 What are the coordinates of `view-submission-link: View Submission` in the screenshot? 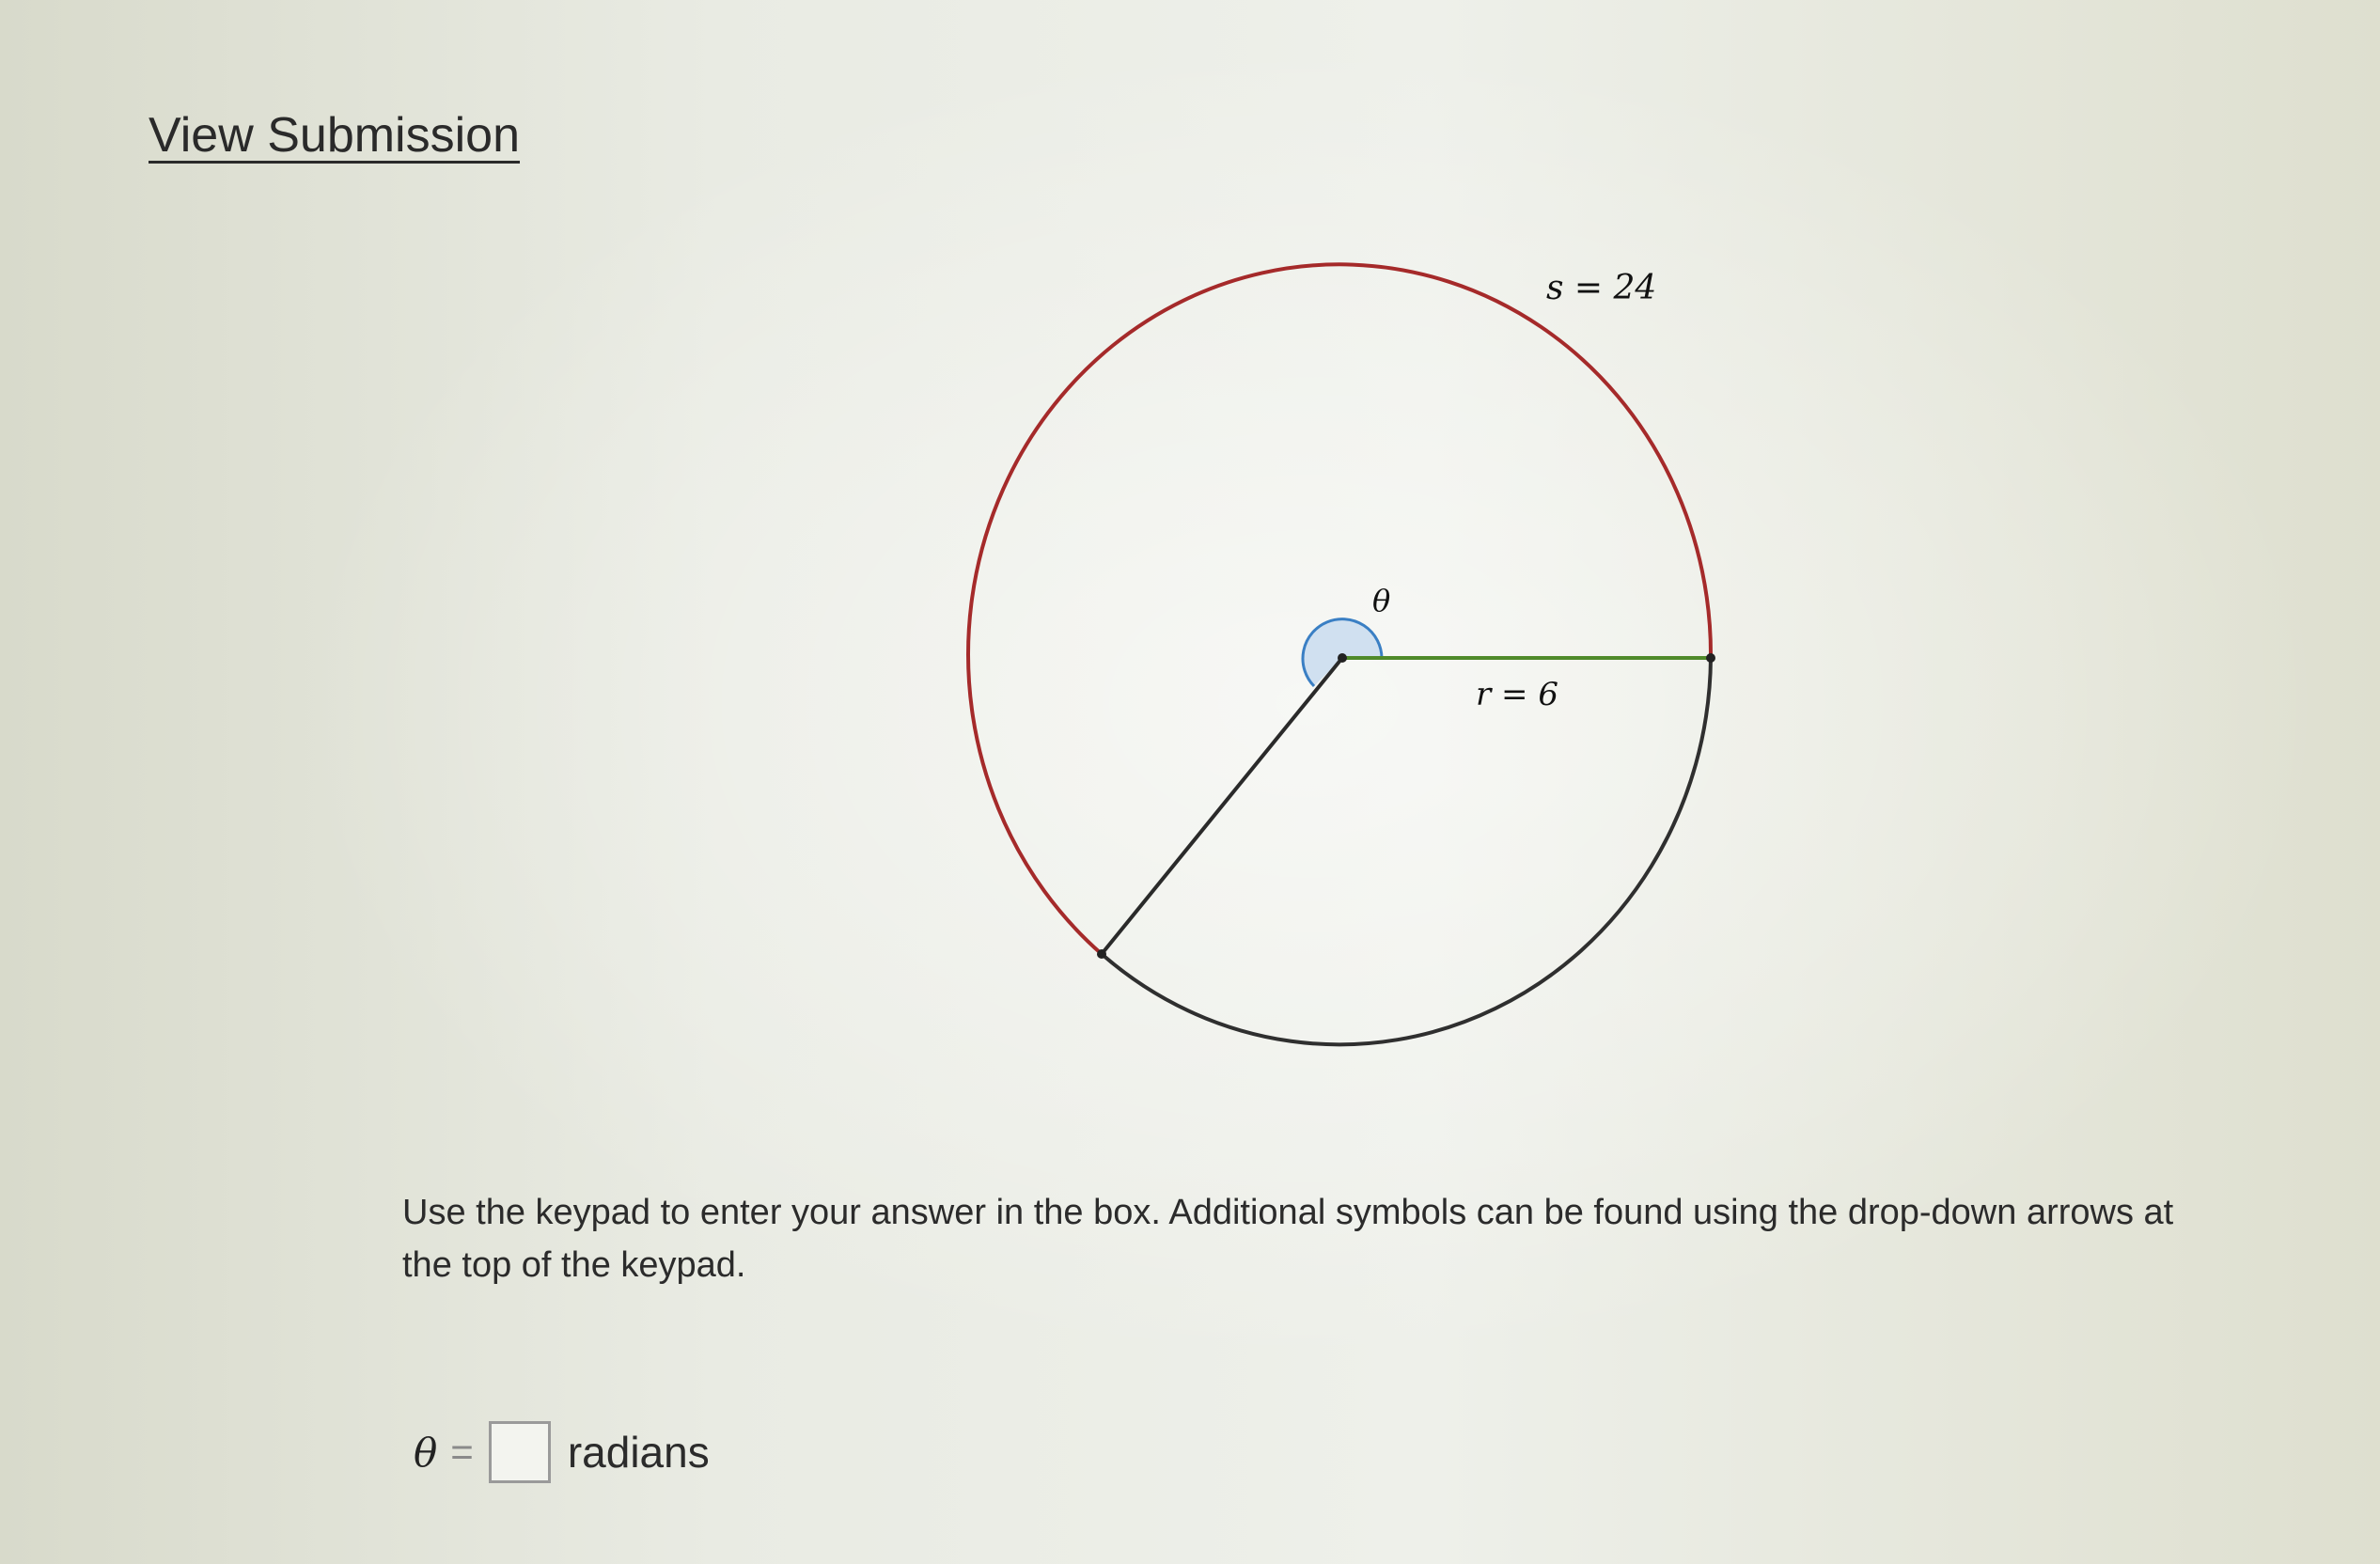 It's located at (334, 136).